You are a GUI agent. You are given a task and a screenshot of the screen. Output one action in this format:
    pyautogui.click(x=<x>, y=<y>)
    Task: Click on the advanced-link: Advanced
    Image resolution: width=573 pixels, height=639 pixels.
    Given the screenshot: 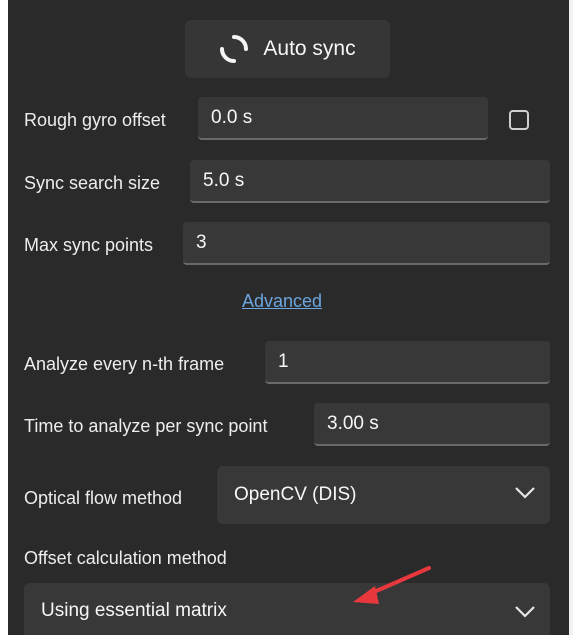 What is the action you would take?
    pyautogui.click(x=282, y=301)
    